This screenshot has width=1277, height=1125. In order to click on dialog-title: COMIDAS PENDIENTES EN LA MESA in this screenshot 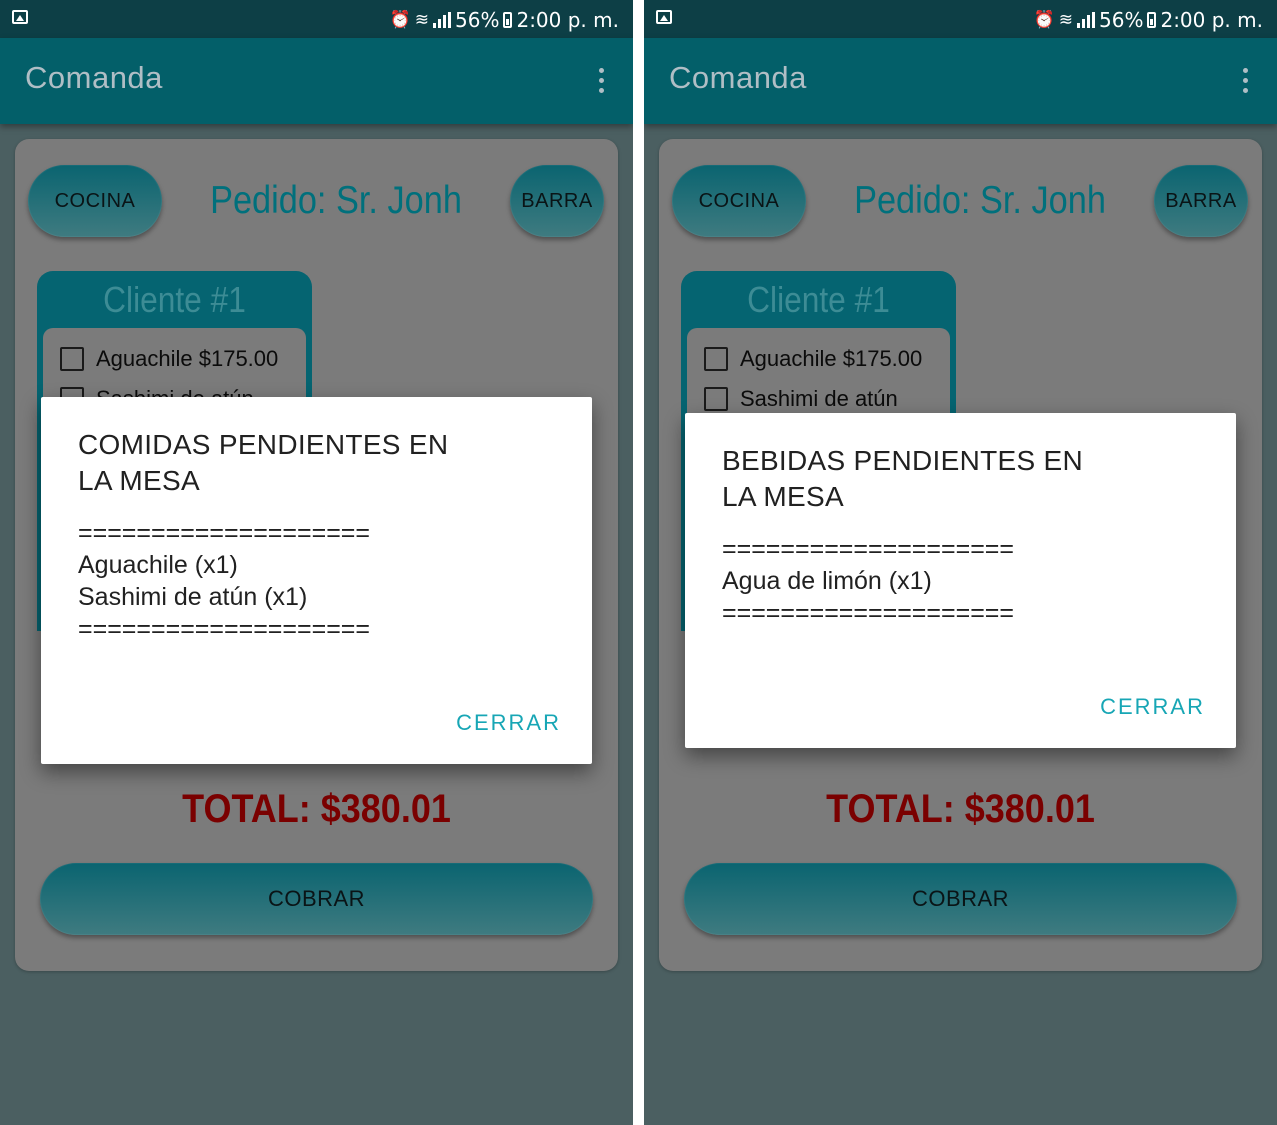, I will do `click(278, 463)`.